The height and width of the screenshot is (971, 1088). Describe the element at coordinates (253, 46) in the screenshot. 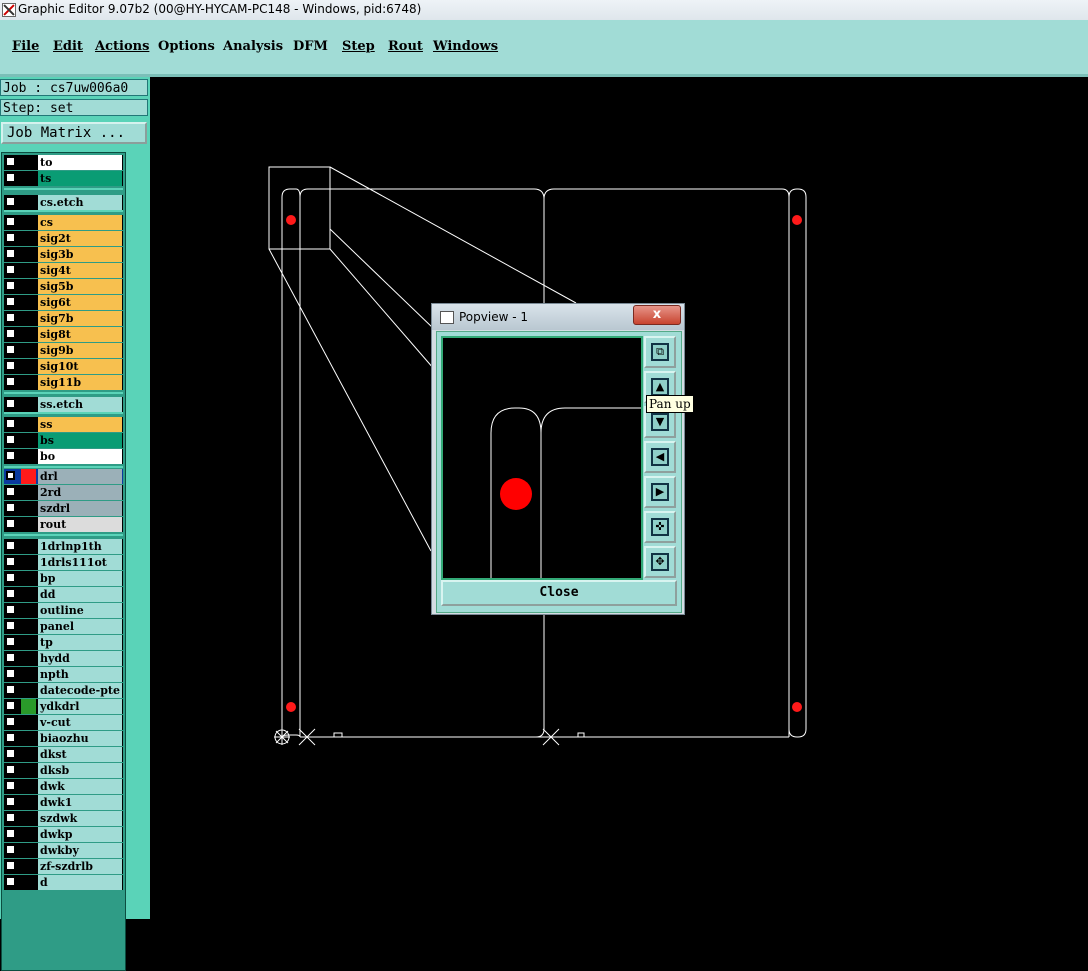

I see `menu-analysis: Analysis` at that location.